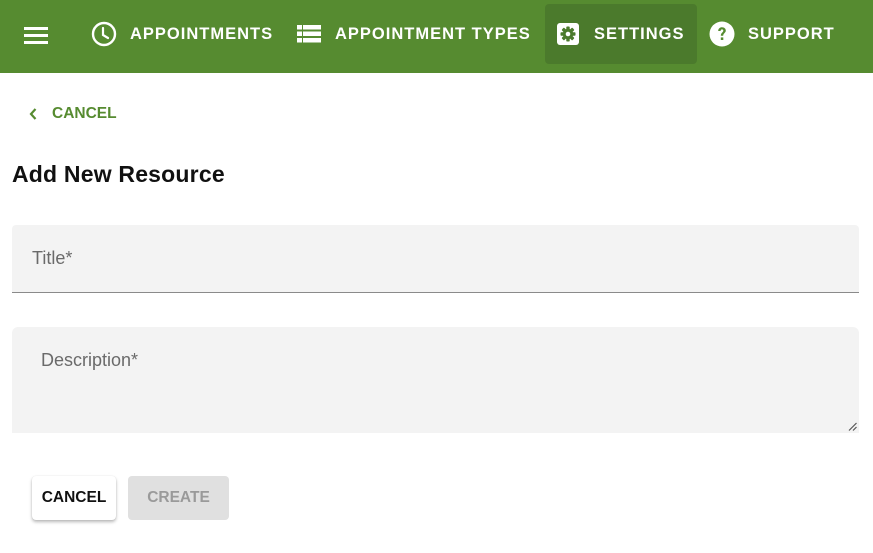 The image size is (873, 553). What do you see at coordinates (852, 426) in the screenshot?
I see `resize-grip-icon` at bounding box center [852, 426].